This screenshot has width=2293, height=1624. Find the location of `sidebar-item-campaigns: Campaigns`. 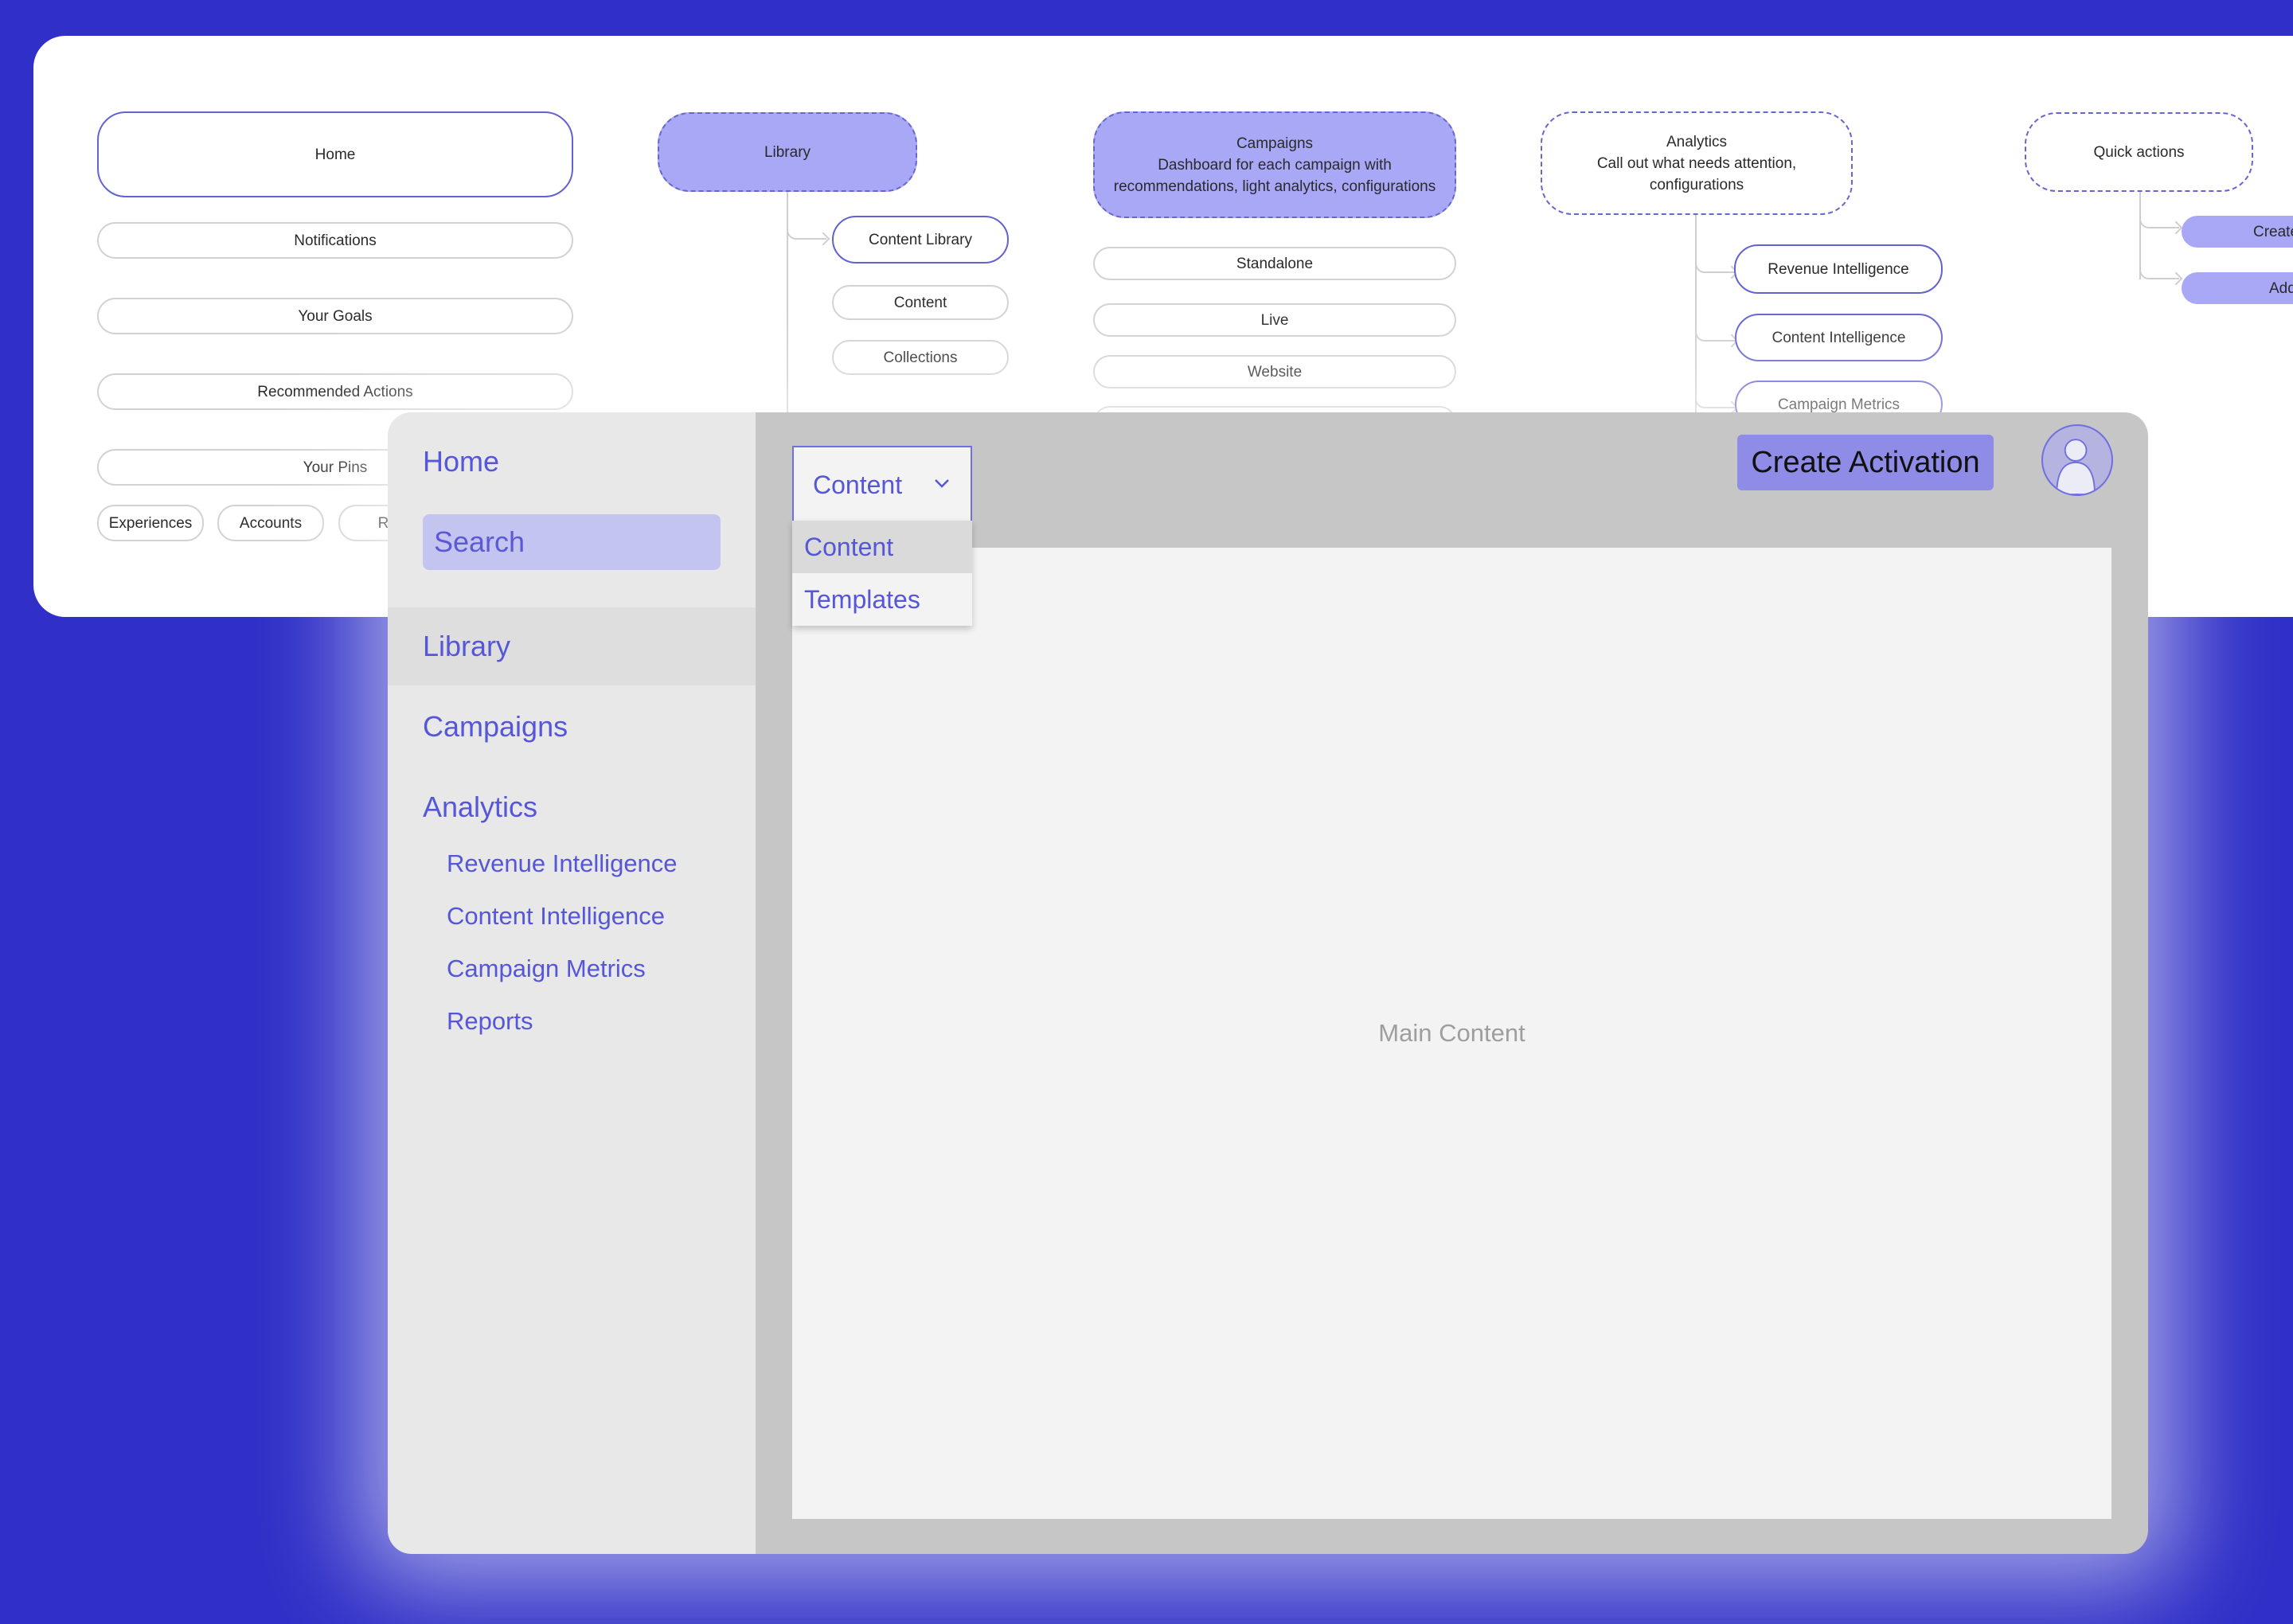

sidebar-item-campaigns: Campaigns is located at coordinates (495, 726).